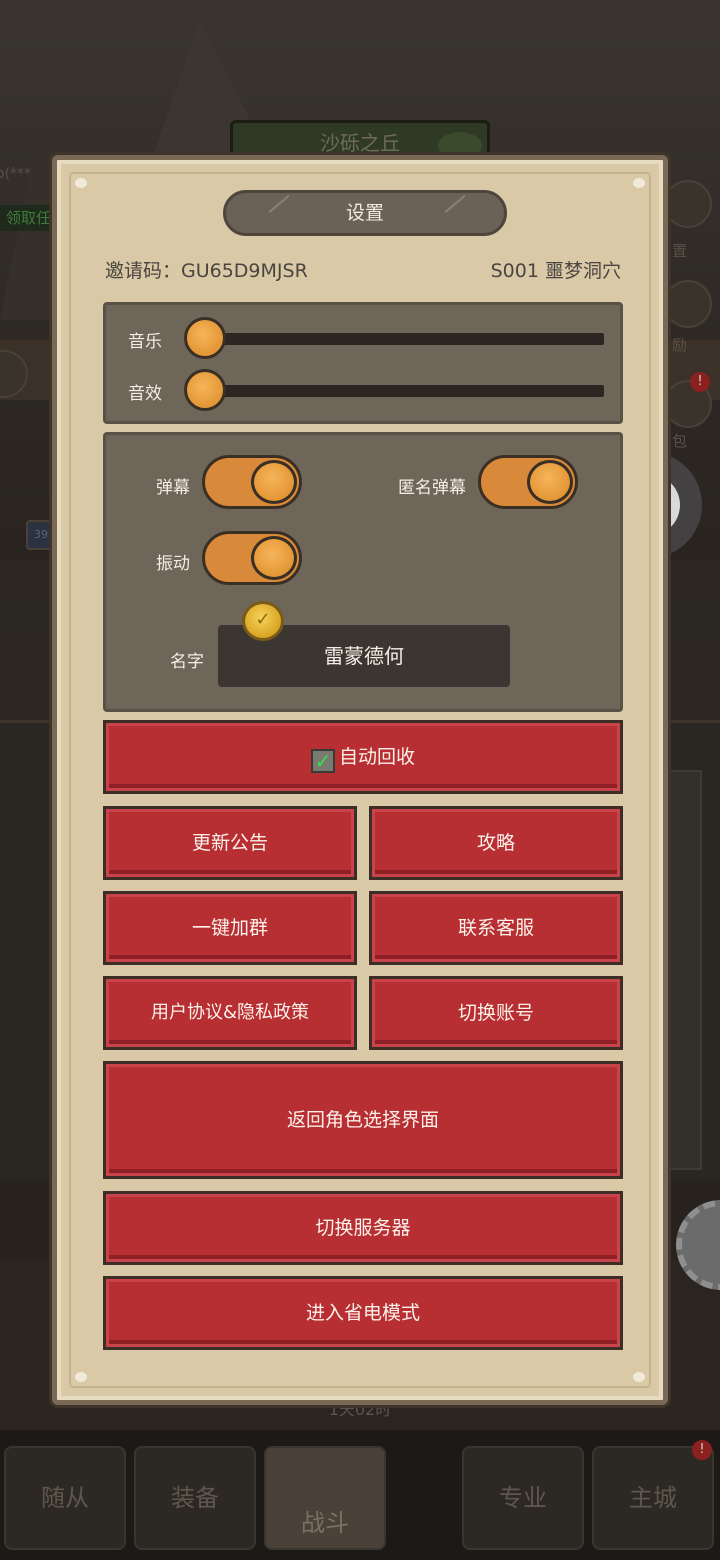  What do you see at coordinates (173, 564) in the screenshot?
I see `vibration-label: 振动` at bounding box center [173, 564].